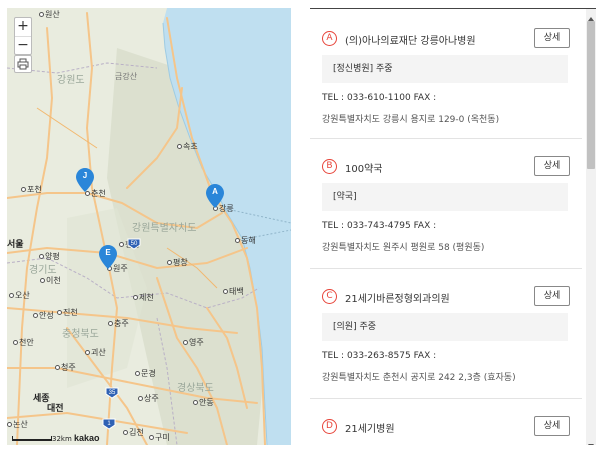 This screenshot has width=600, height=453. I want to click on city-label: 태백, so click(233, 292).